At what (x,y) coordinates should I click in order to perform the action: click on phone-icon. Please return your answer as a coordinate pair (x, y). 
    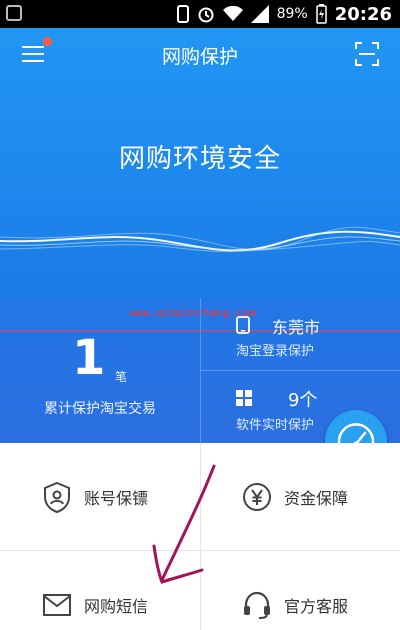
    Looking at the image, I should click on (243, 325).